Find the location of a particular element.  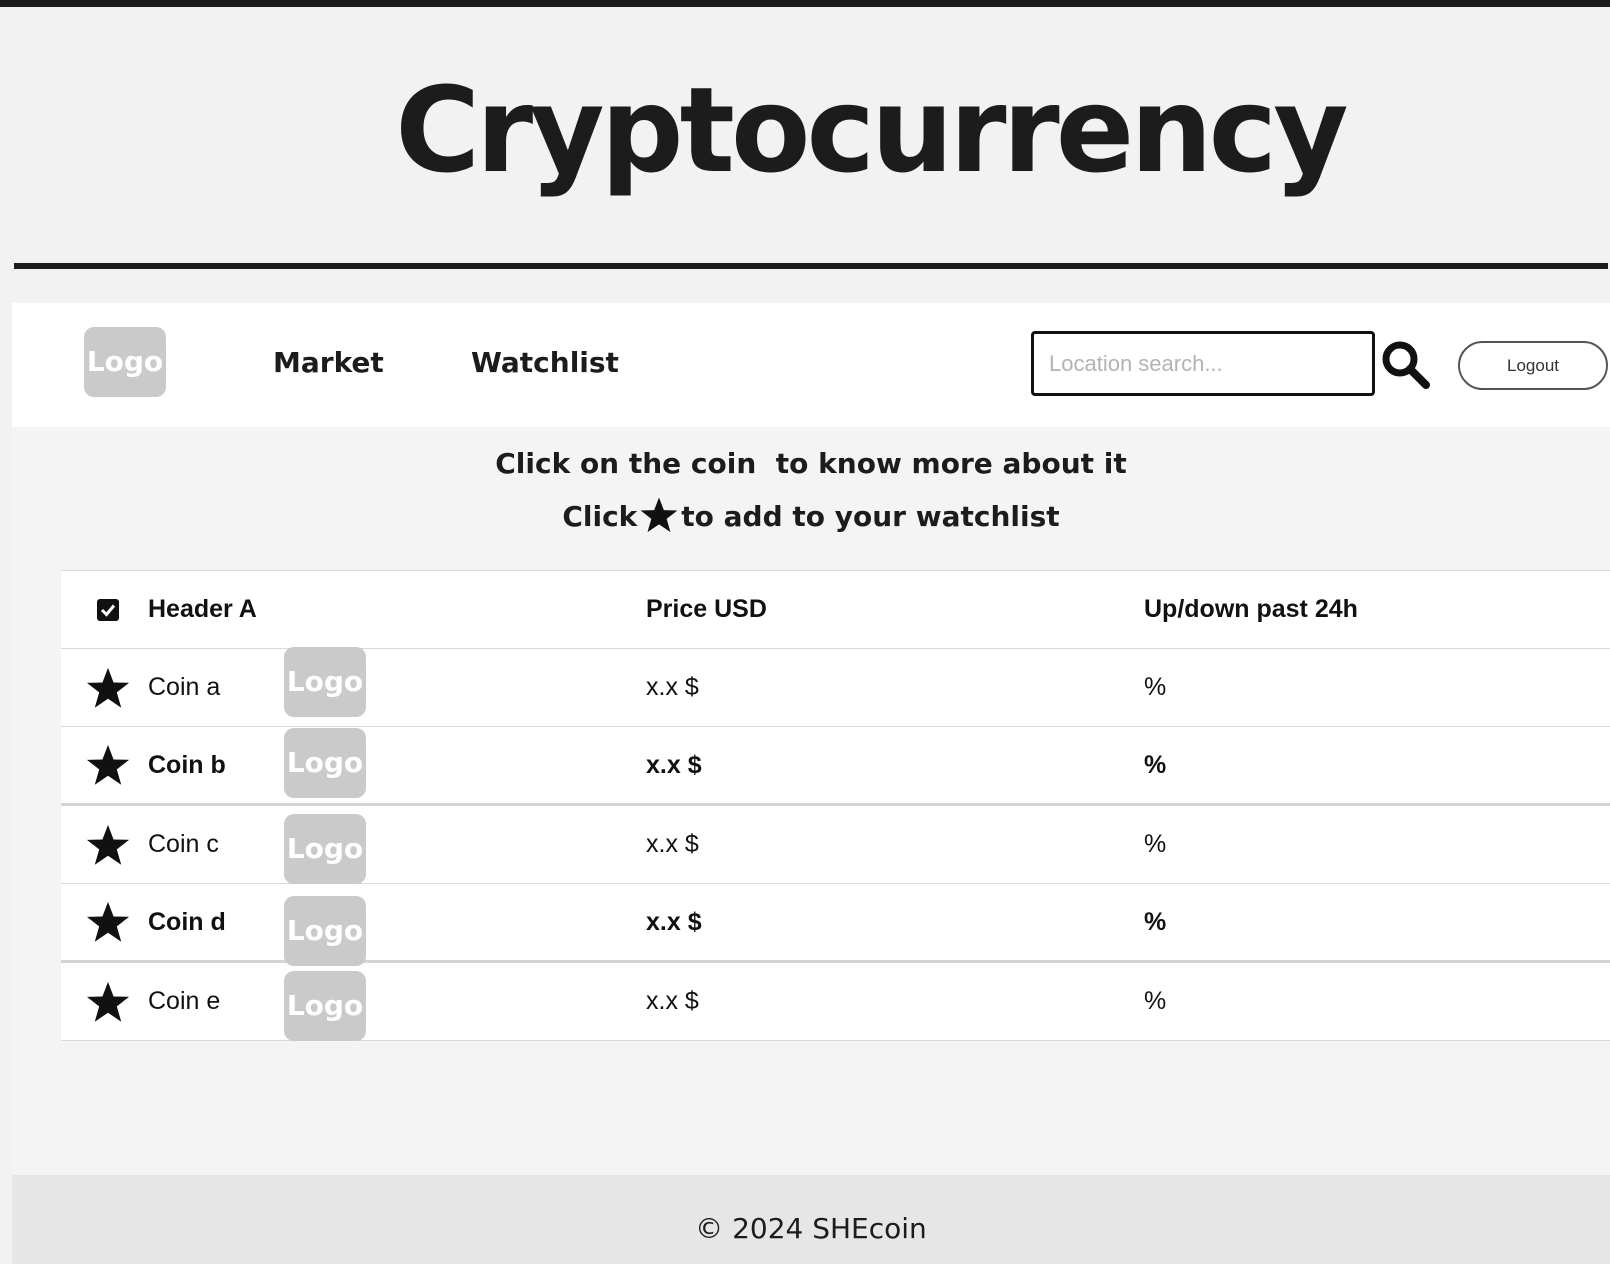

header-price-usd: Price USD is located at coordinates (706, 609).